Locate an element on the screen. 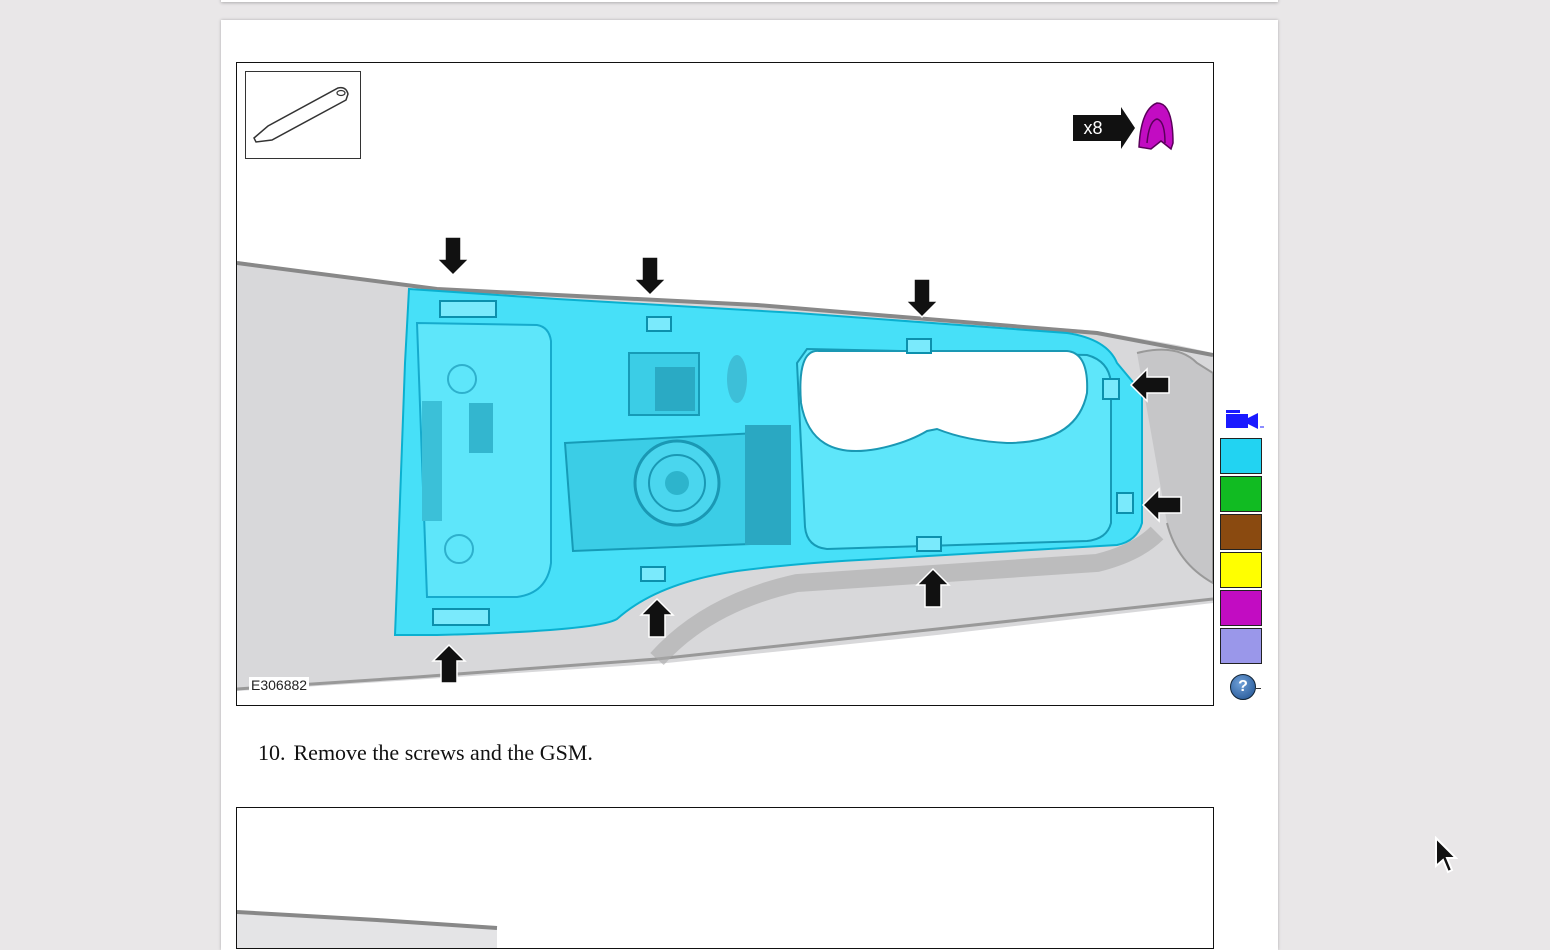  video-camera-icon is located at coordinates (1244, 420).